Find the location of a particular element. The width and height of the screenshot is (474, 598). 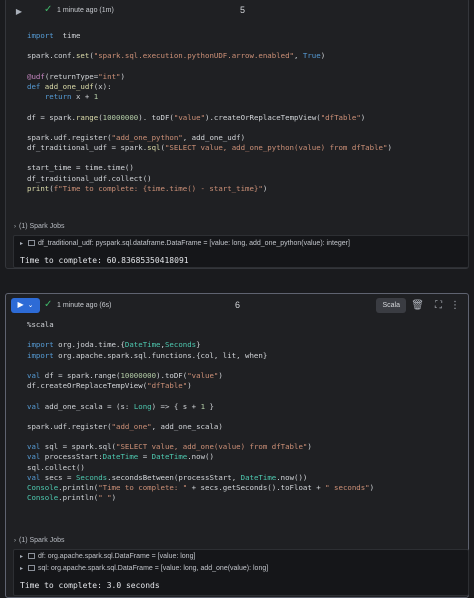

cell-number: 5 is located at coordinates (243, 10).